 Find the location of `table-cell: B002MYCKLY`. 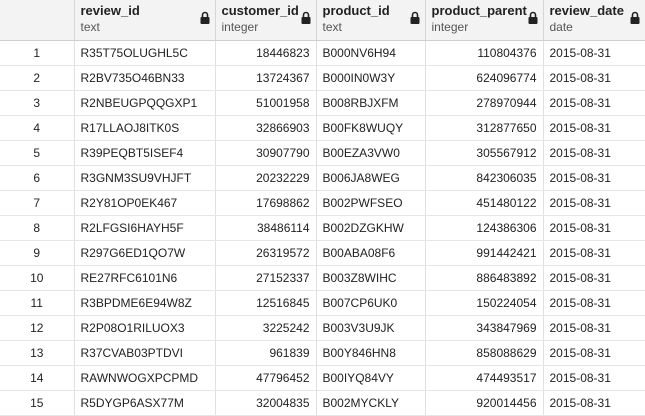

table-cell: B002MYCKLY is located at coordinates (371, 403).